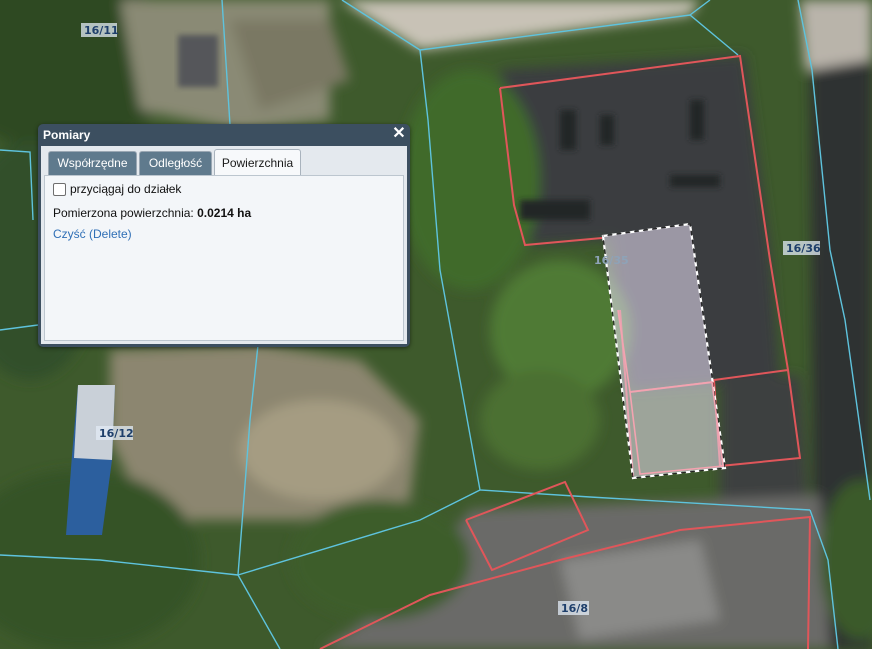 The image size is (872, 649). Describe the element at coordinates (611, 260) in the screenshot. I see `parcel-label-16-35: 16/35` at that location.